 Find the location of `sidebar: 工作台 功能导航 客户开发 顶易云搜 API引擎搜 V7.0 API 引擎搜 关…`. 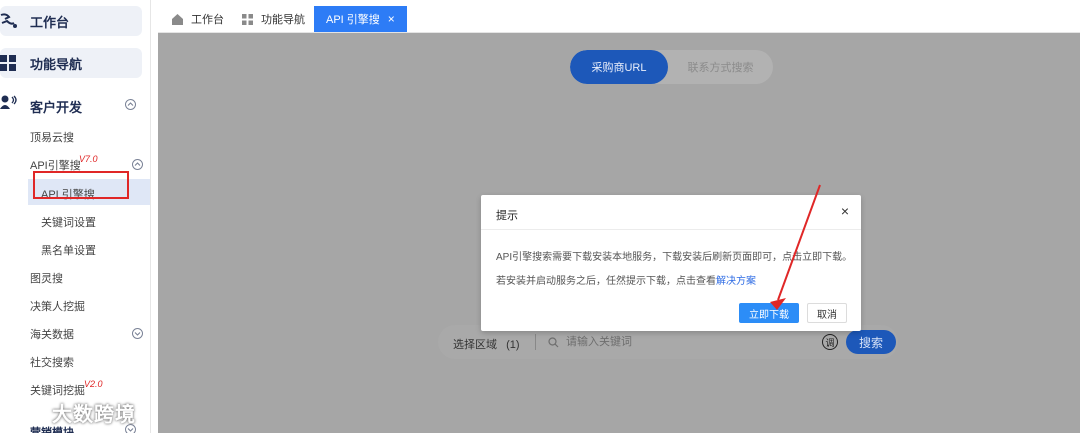

sidebar: 工作台 功能导航 客户开发 顶易云搜 API引擎搜 V7.0 API 引擎搜 关… is located at coordinates (75, 216).